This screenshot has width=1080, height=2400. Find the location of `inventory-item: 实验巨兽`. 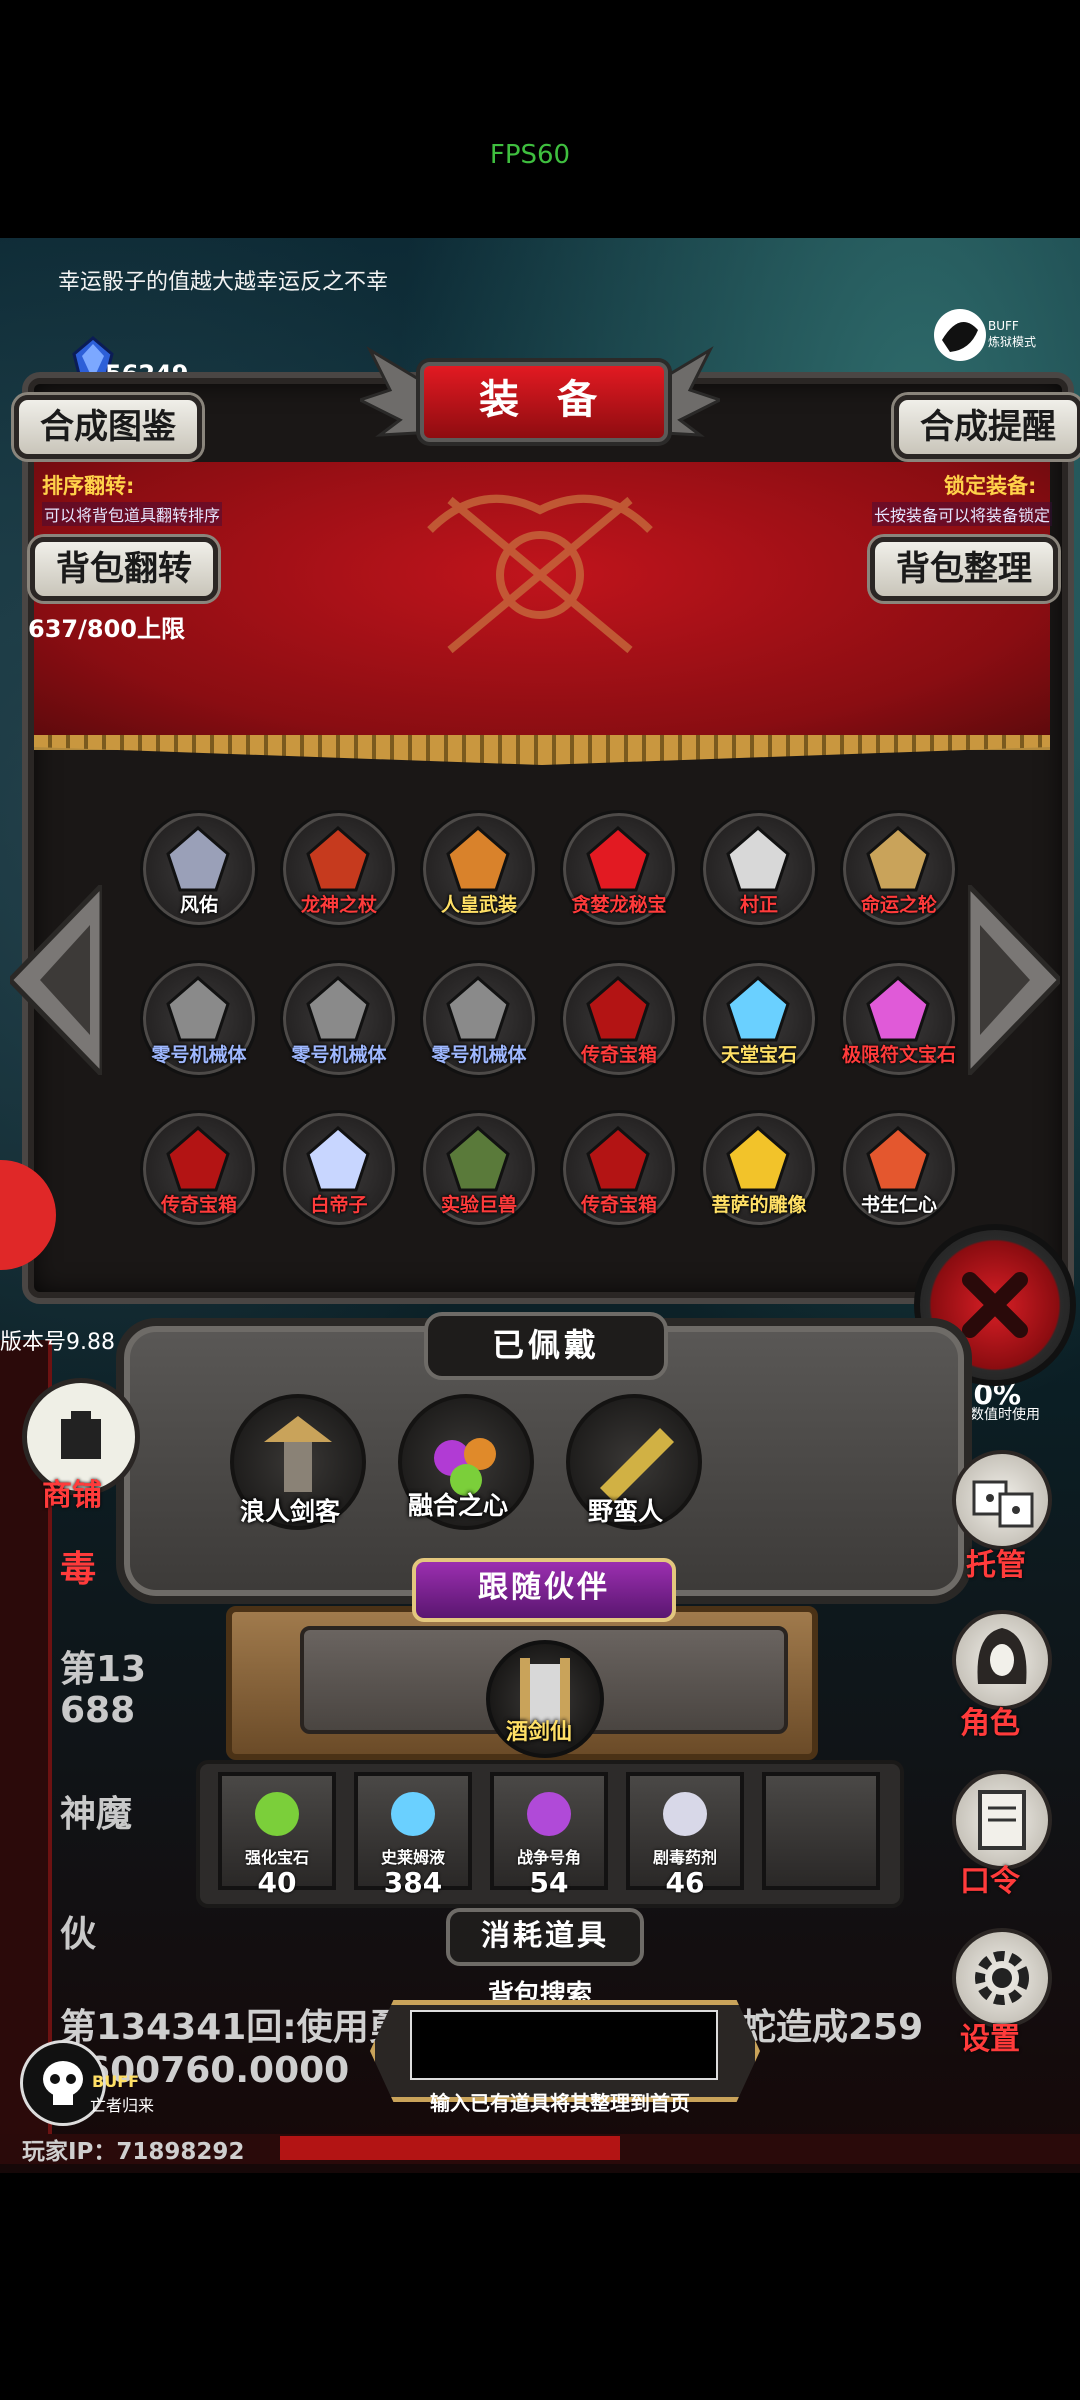

inventory-item: 实验巨兽 is located at coordinates (479, 1169).